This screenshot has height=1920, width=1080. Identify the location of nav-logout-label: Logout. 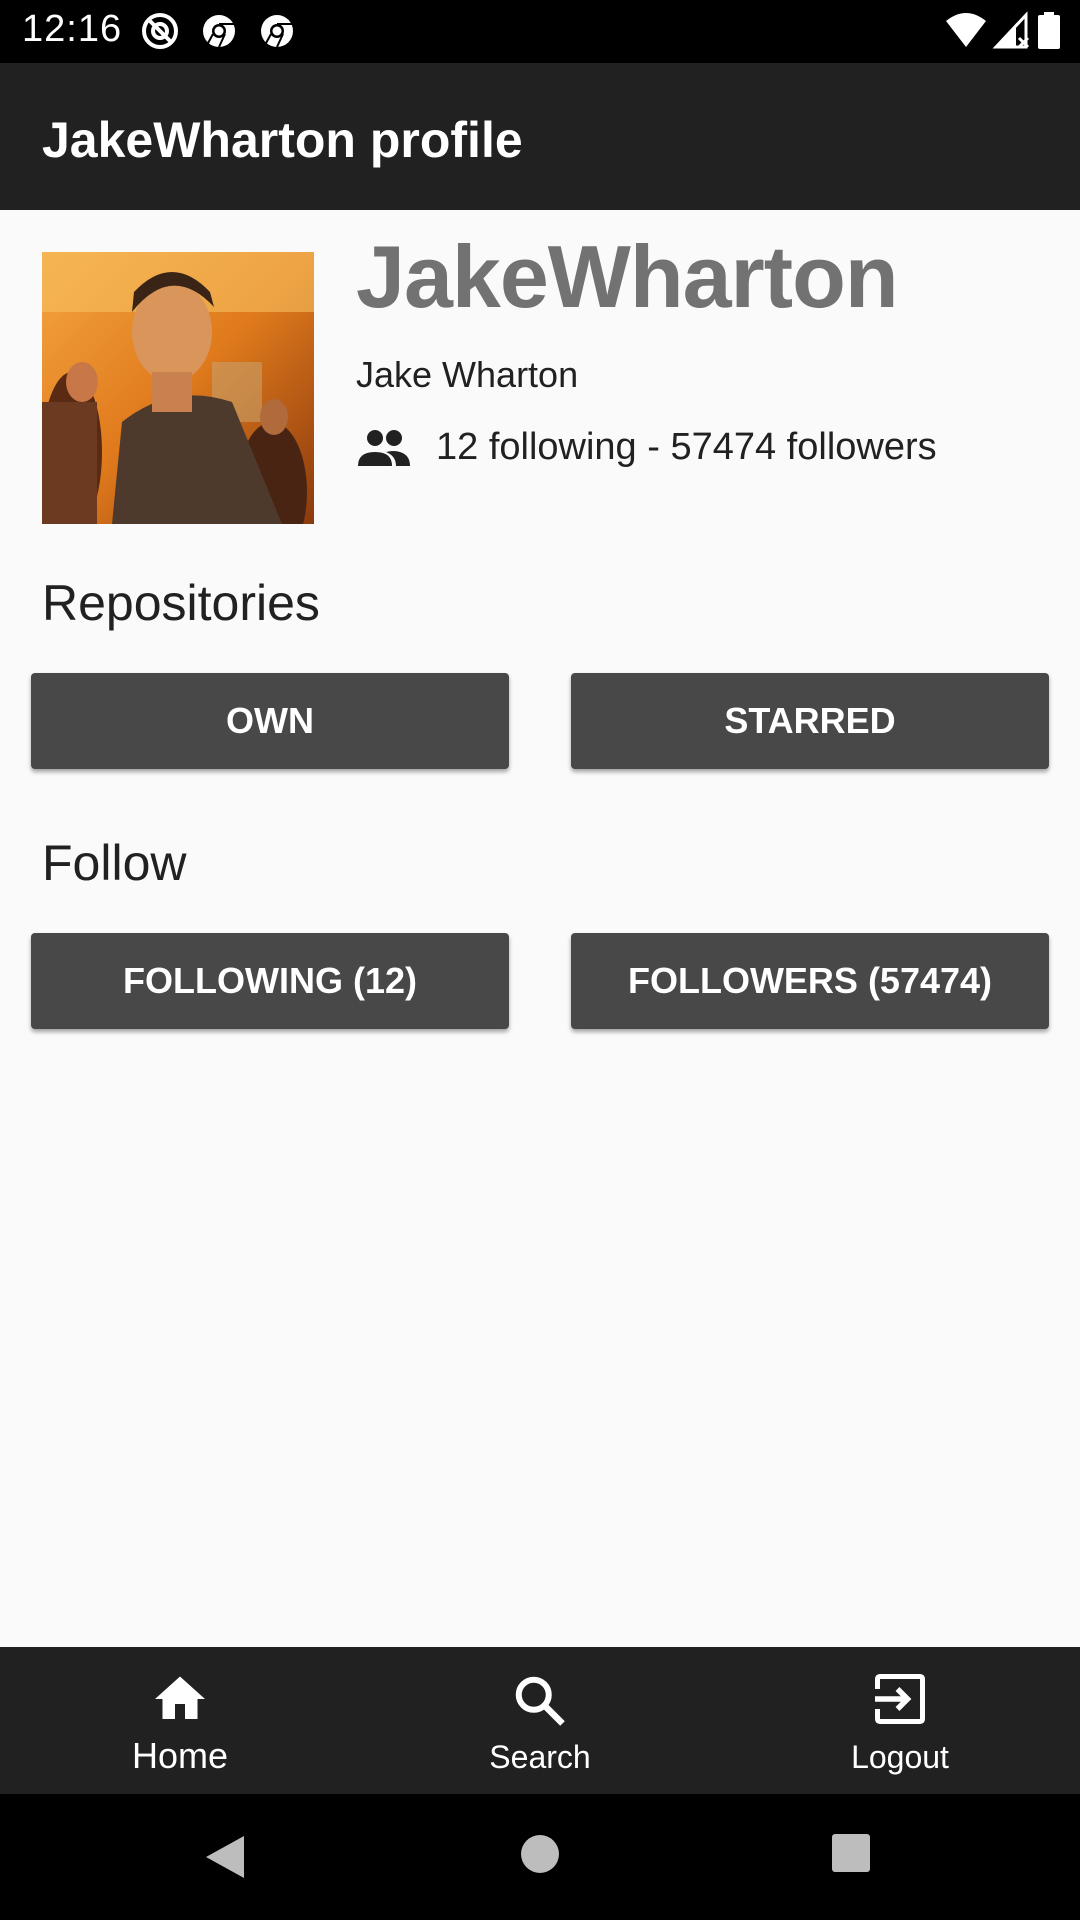
(900, 1757).